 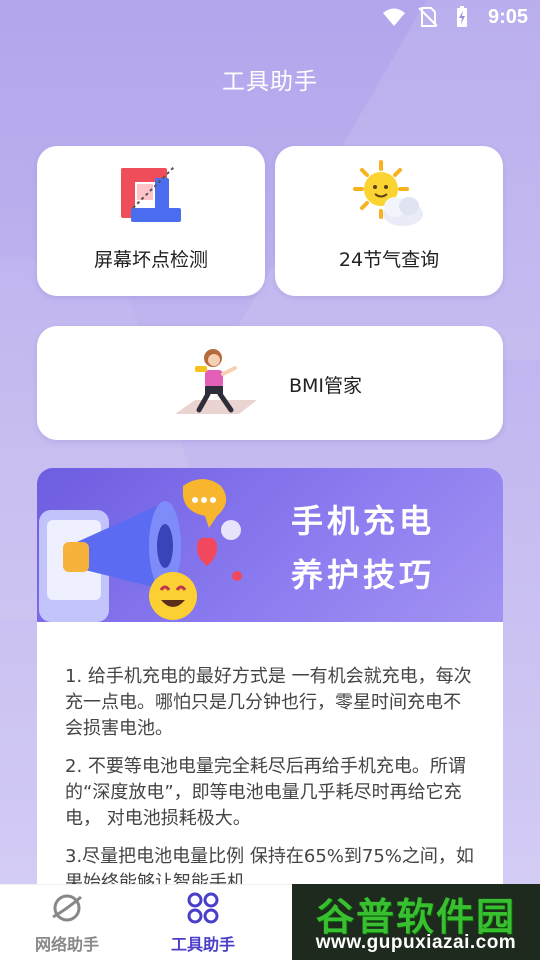 What do you see at coordinates (389, 260) in the screenshot?
I see `tool-label: 24节气查询` at bounding box center [389, 260].